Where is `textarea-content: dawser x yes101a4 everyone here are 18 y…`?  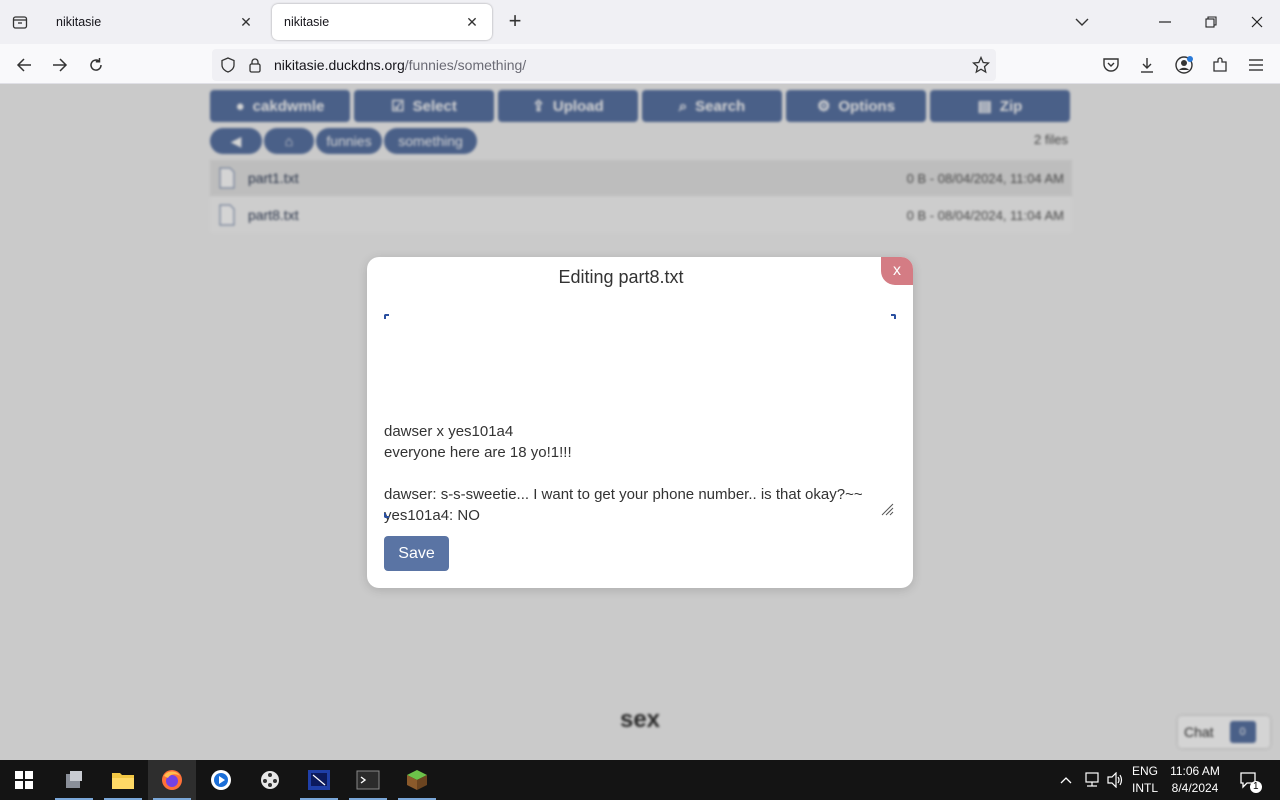 textarea-content: dawser x yes101a4 everyone here are 18 y… is located at coordinates (623, 473).